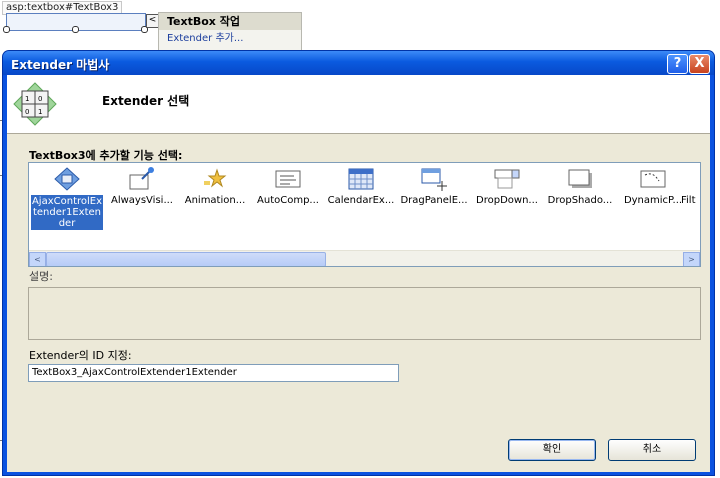  What do you see at coordinates (230, 21) in the screenshot?
I see `tasks-panel-header: TextBox 작업` at bounding box center [230, 21].